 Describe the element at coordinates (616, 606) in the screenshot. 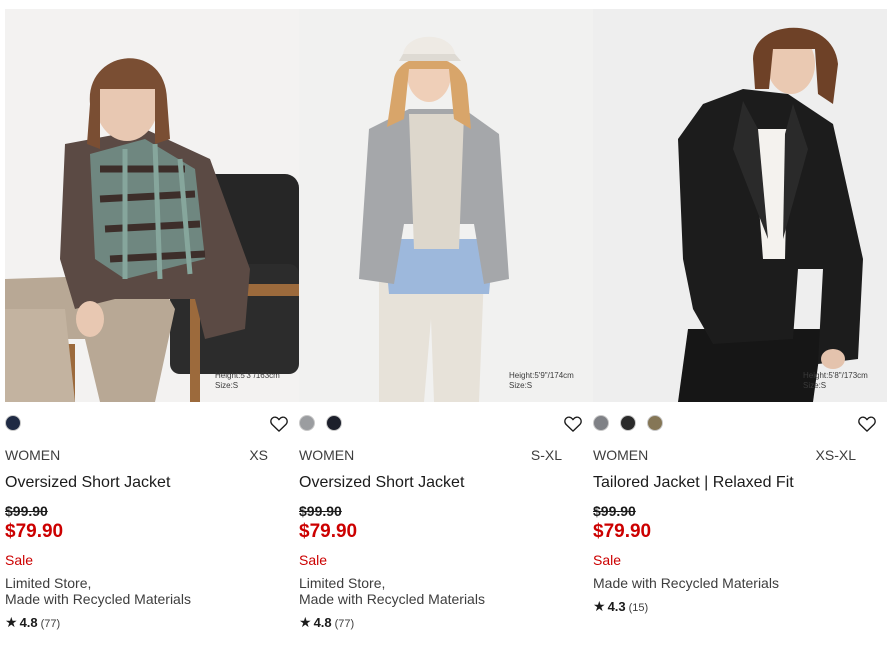

I see `rating-score: 4.3` at that location.